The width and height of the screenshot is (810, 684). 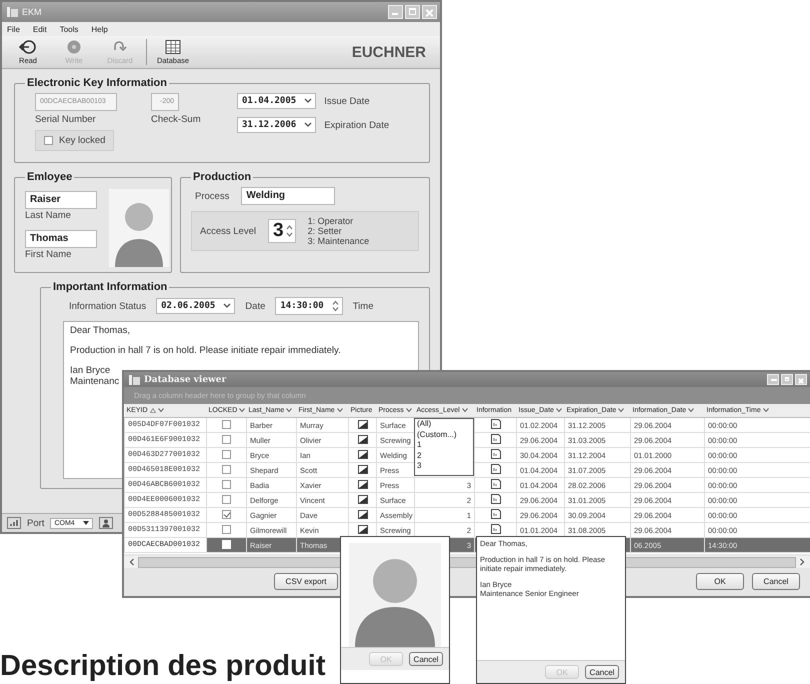 I want to click on field-label: Process, so click(x=212, y=196).